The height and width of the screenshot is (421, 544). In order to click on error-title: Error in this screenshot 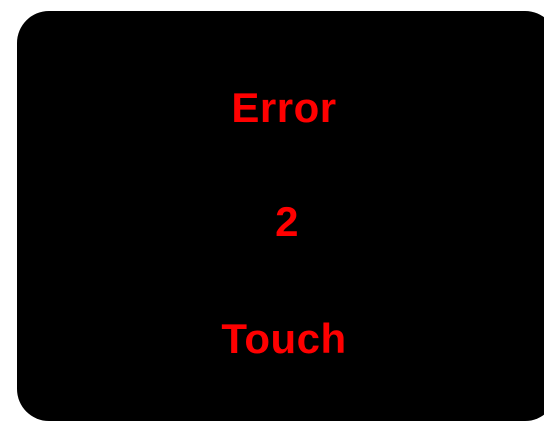, I will do `click(284, 107)`.